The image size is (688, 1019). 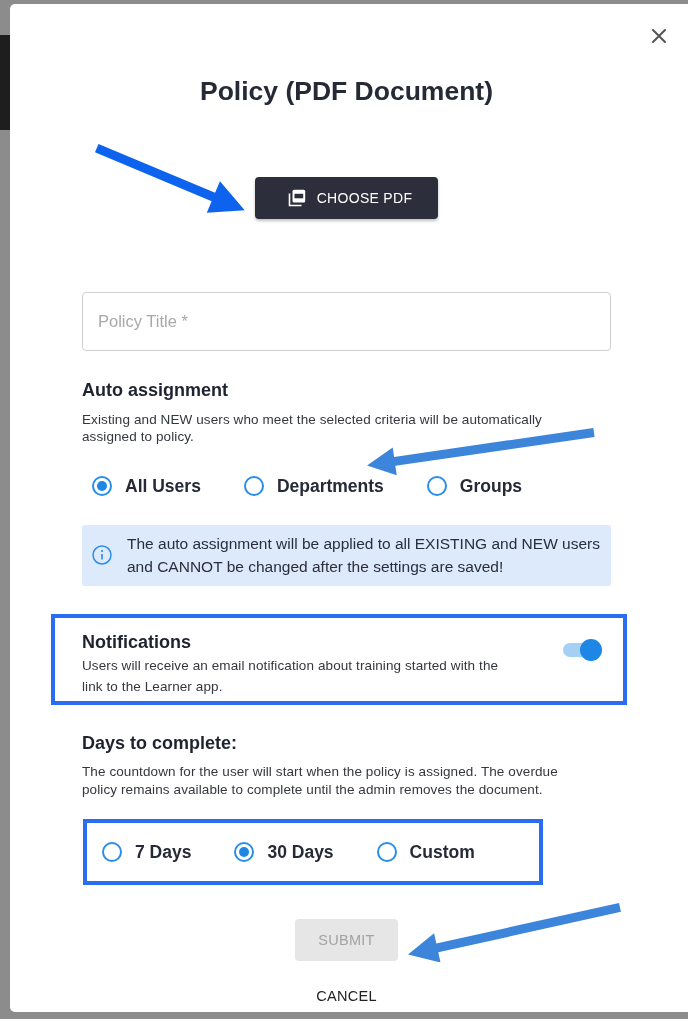 I want to click on notice-text: The auto assignment will be applied to all EXISTING and NEW users and CANNOT be changed after the settings are saved!, so click(x=364, y=555).